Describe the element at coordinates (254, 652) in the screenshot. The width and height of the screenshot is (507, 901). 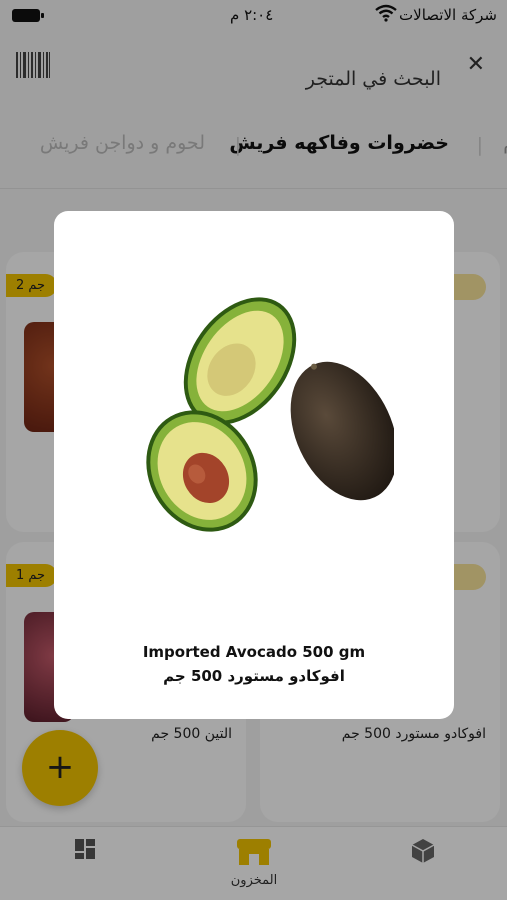
I see `product-title-en: Imported Avocado 500 gm` at that location.